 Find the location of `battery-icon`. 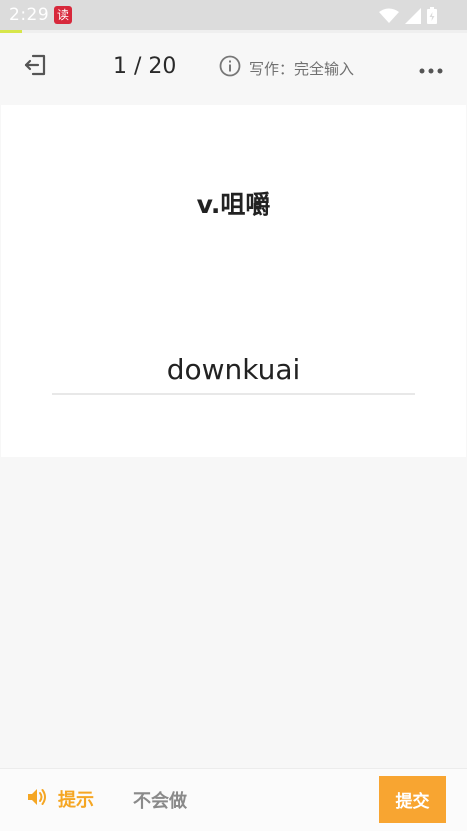

battery-icon is located at coordinates (432, 17).